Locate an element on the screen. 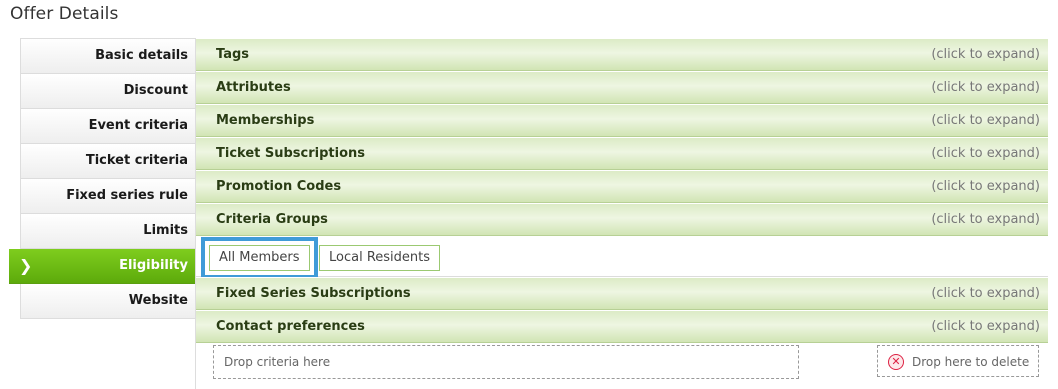 The image size is (1058, 389). page-title: Offer Details is located at coordinates (64, 14).